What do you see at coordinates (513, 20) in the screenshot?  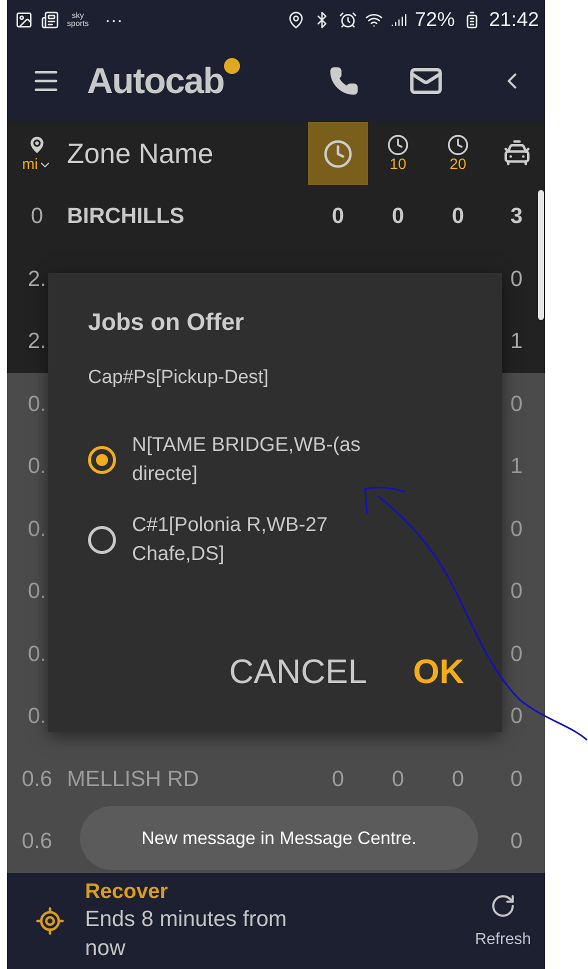 I see `clock-time: 21:42` at bounding box center [513, 20].